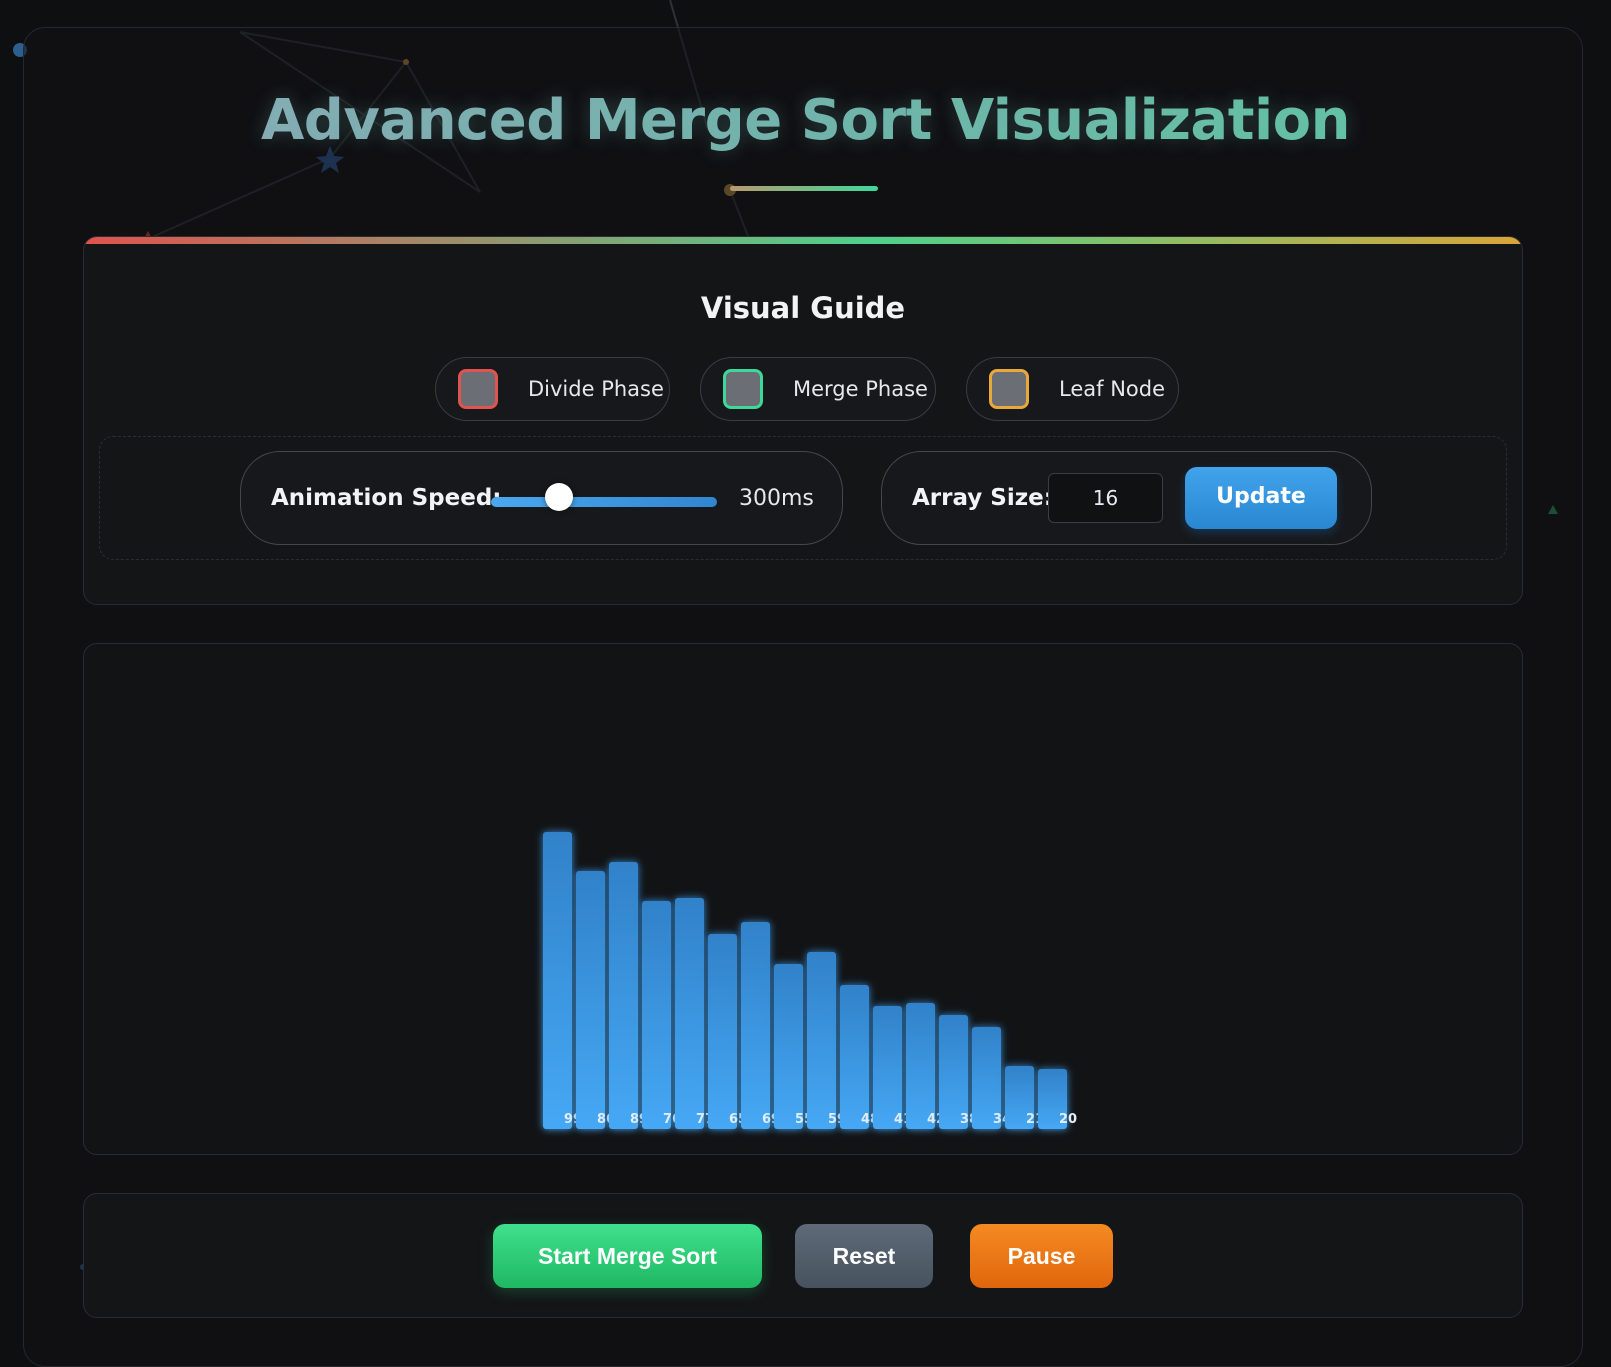 The image size is (1611, 1367). I want to click on update-button: Update, so click(1261, 498).